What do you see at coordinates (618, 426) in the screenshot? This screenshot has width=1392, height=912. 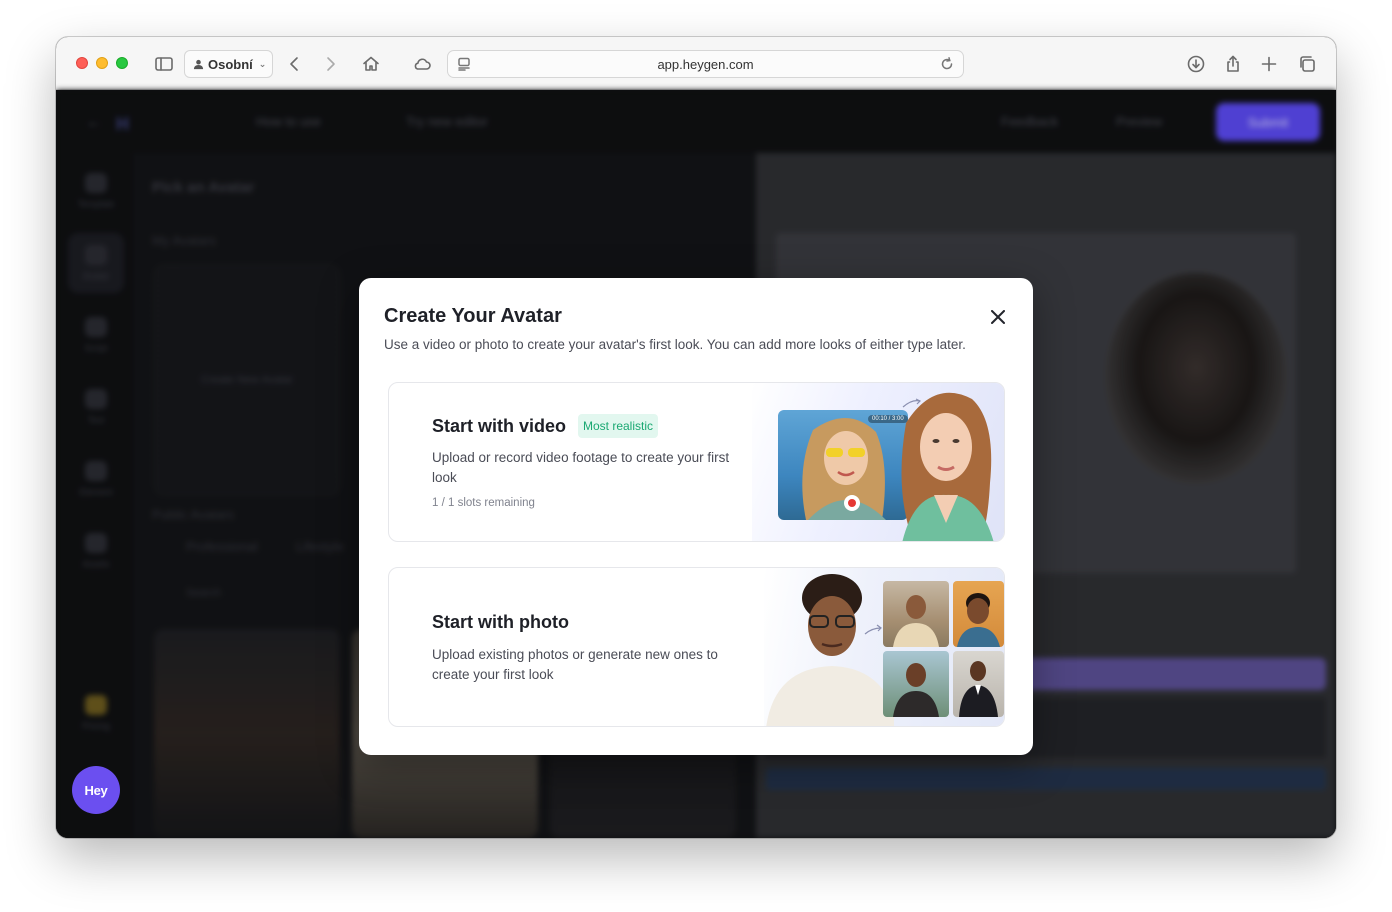 I see `most-realistic-badge: Most realistic` at bounding box center [618, 426].